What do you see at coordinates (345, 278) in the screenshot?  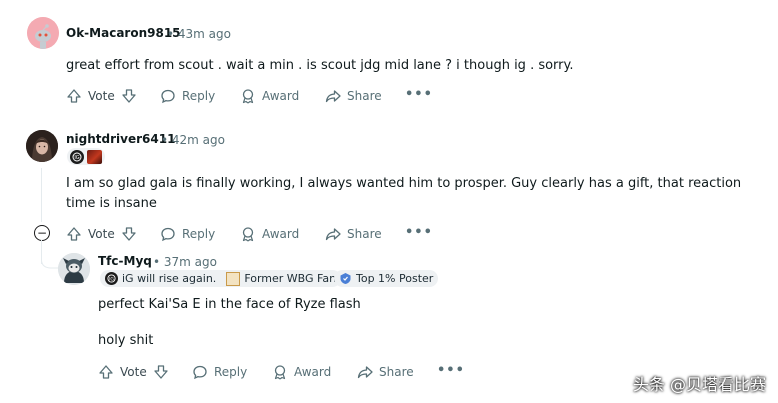 I see `poster-badge-icon` at bounding box center [345, 278].